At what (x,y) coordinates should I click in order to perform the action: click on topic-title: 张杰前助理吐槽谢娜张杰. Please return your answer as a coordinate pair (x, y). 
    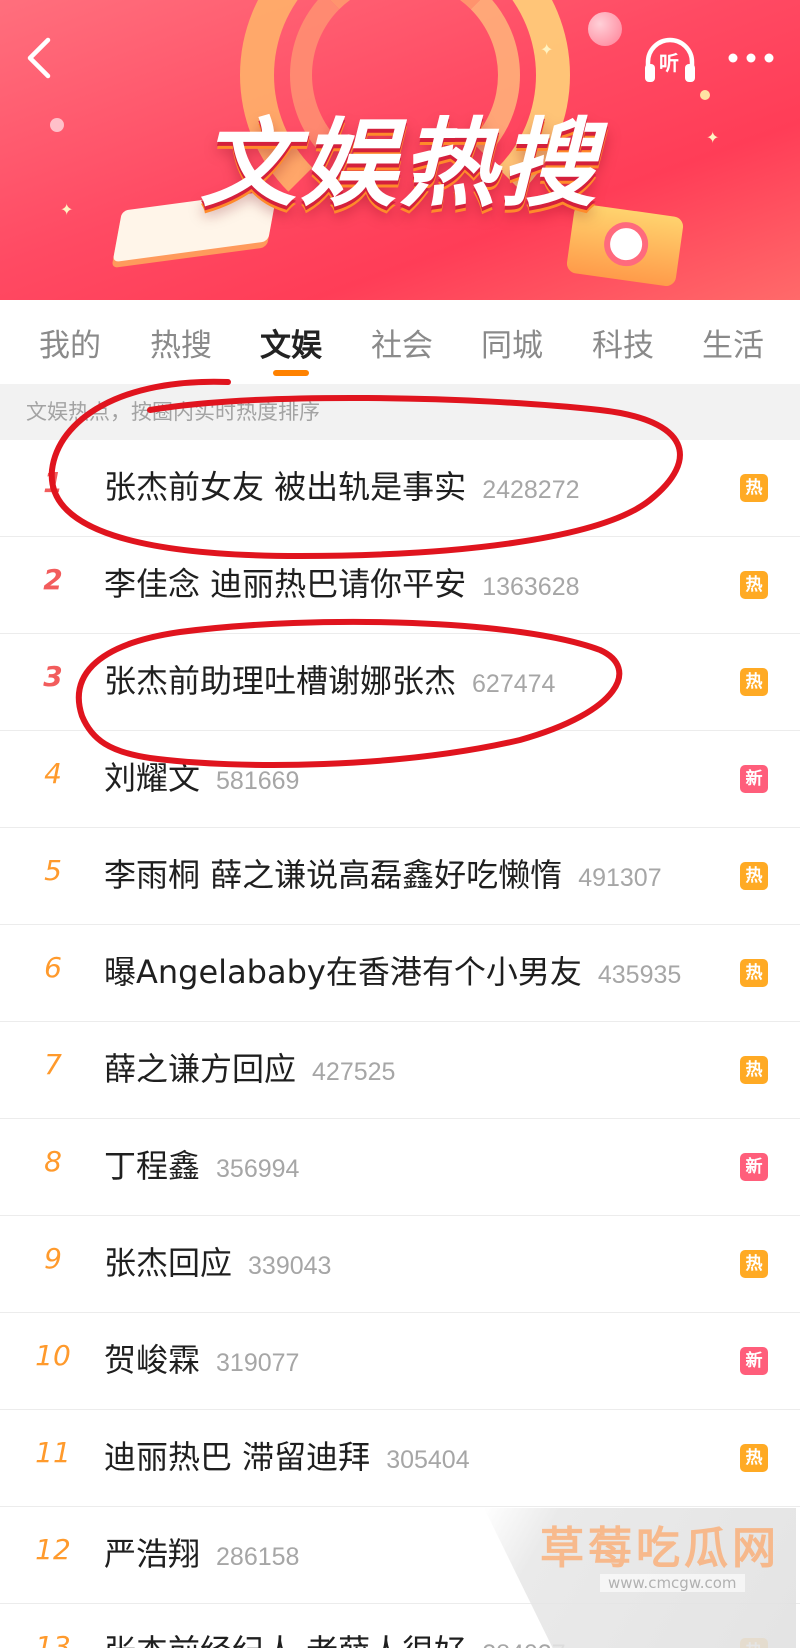
    Looking at the image, I should click on (280, 681).